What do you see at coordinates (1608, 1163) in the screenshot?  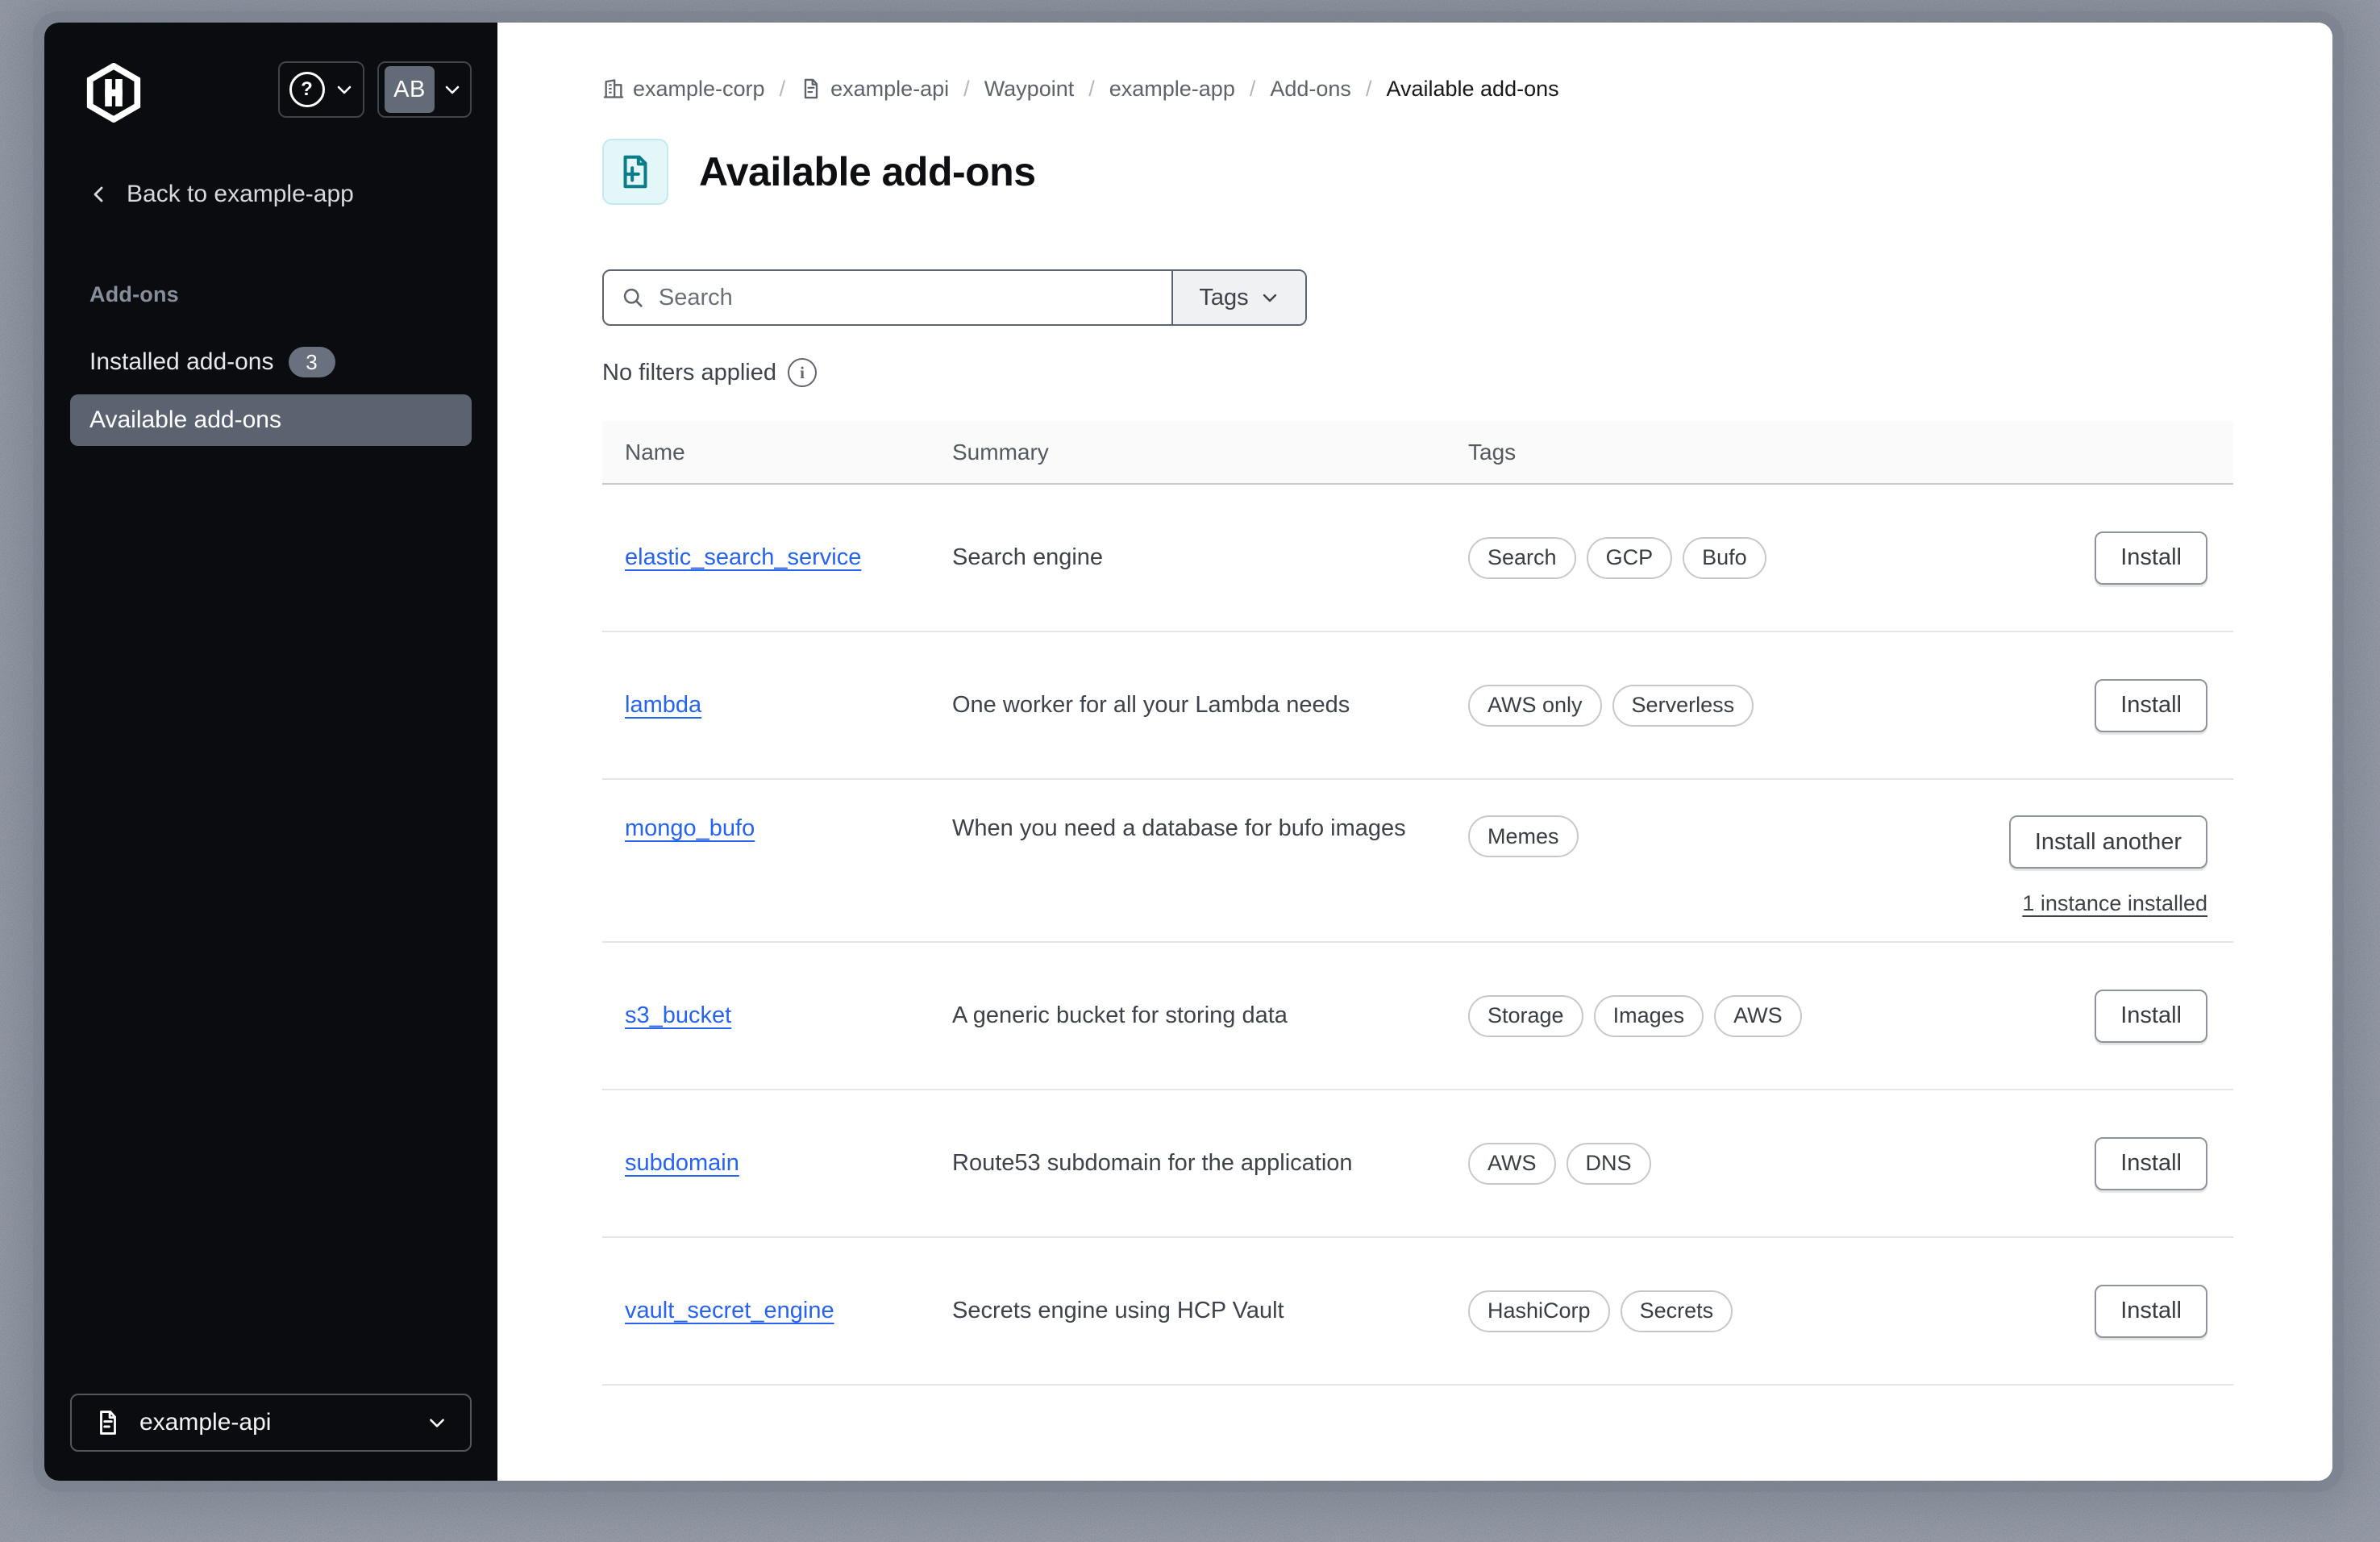 I see `tag-pill: DNS` at bounding box center [1608, 1163].